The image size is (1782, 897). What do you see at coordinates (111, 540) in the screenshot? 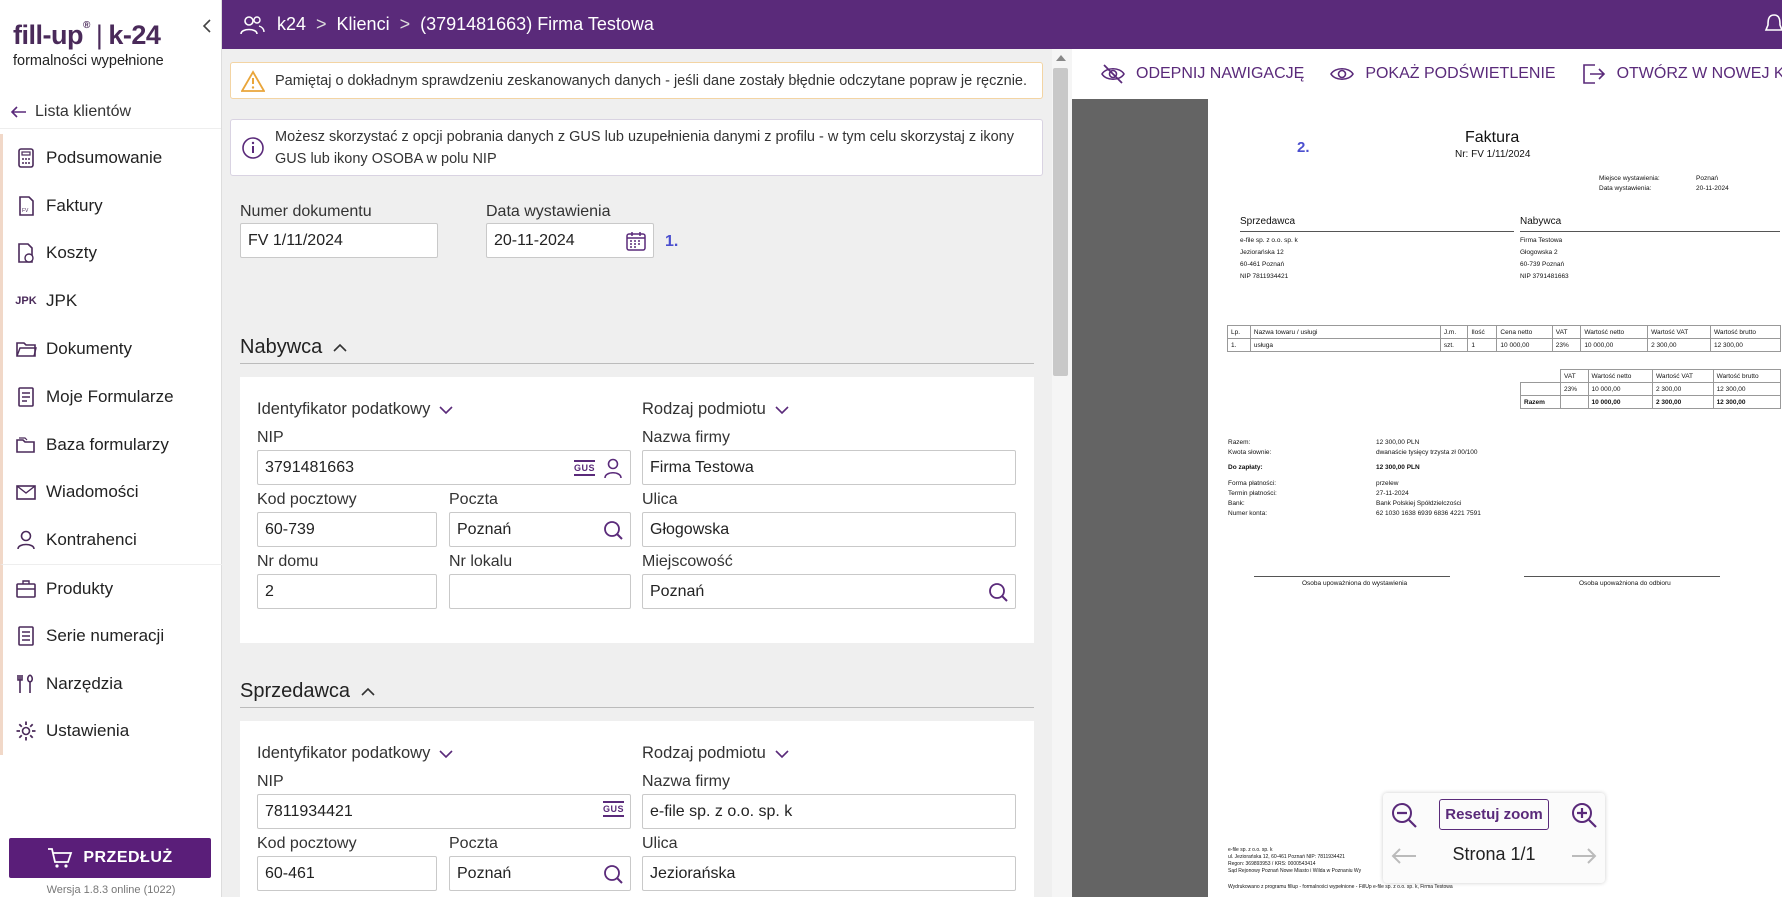
I see `sidebar-item-kontrahenci: Kontrahenci` at bounding box center [111, 540].